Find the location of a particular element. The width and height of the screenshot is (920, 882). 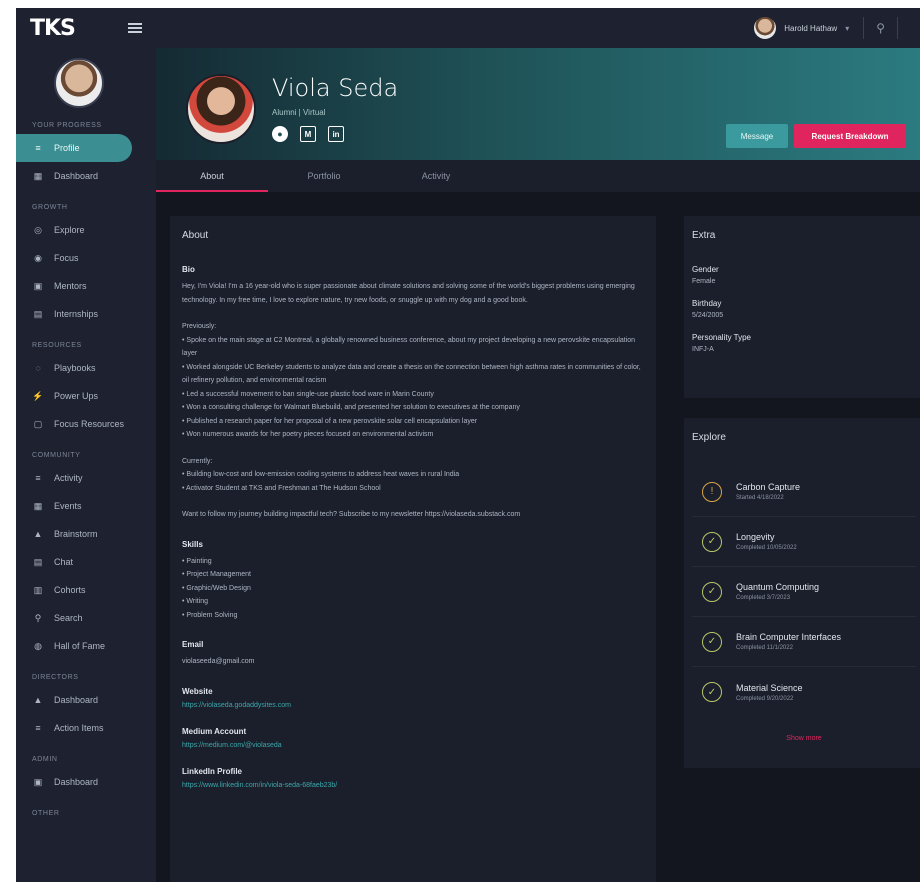

tab-about: About is located at coordinates (212, 176).